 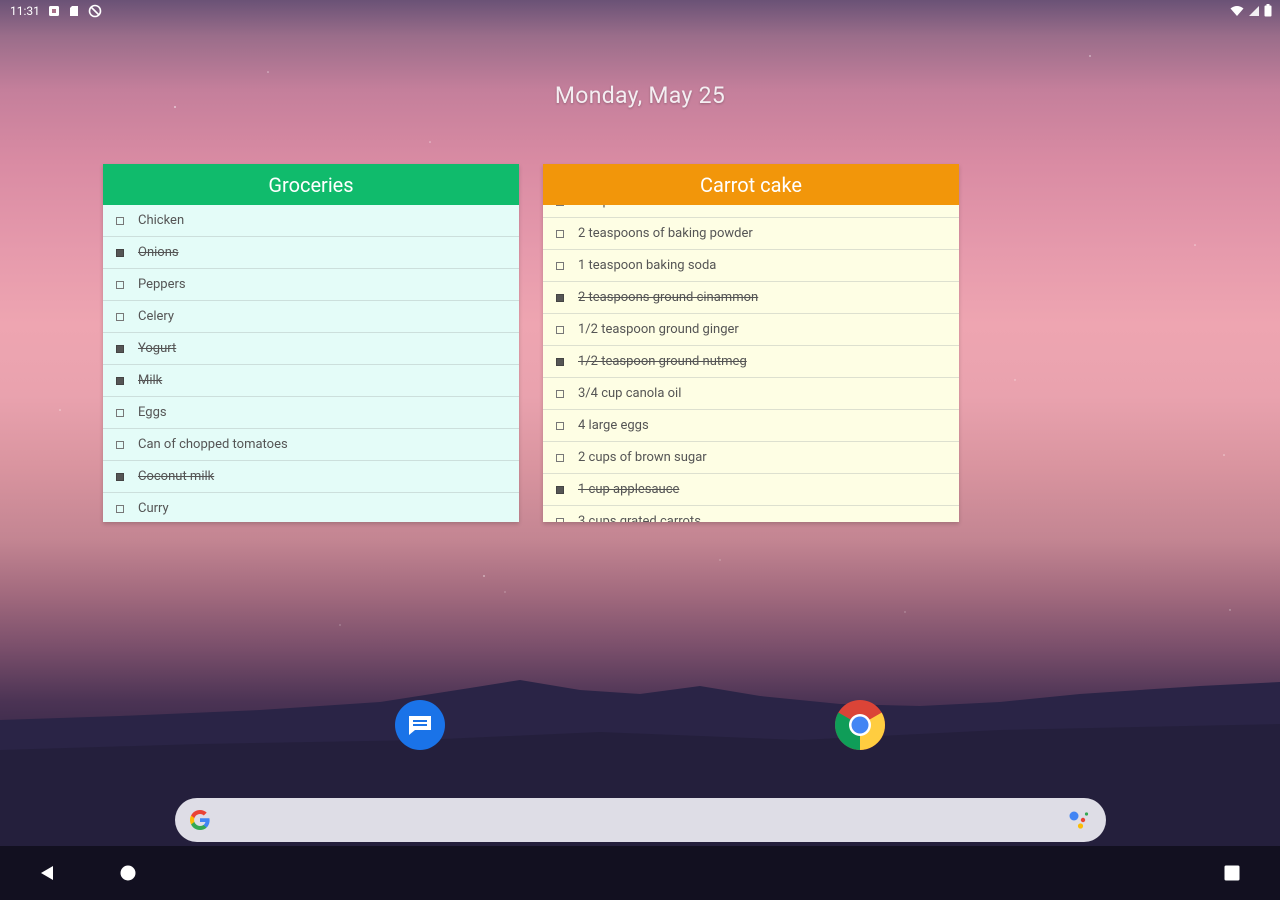 What do you see at coordinates (613, 425) in the screenshot?
I see `list-item-text: 4 large eggs` at bounding box center [613, 425].